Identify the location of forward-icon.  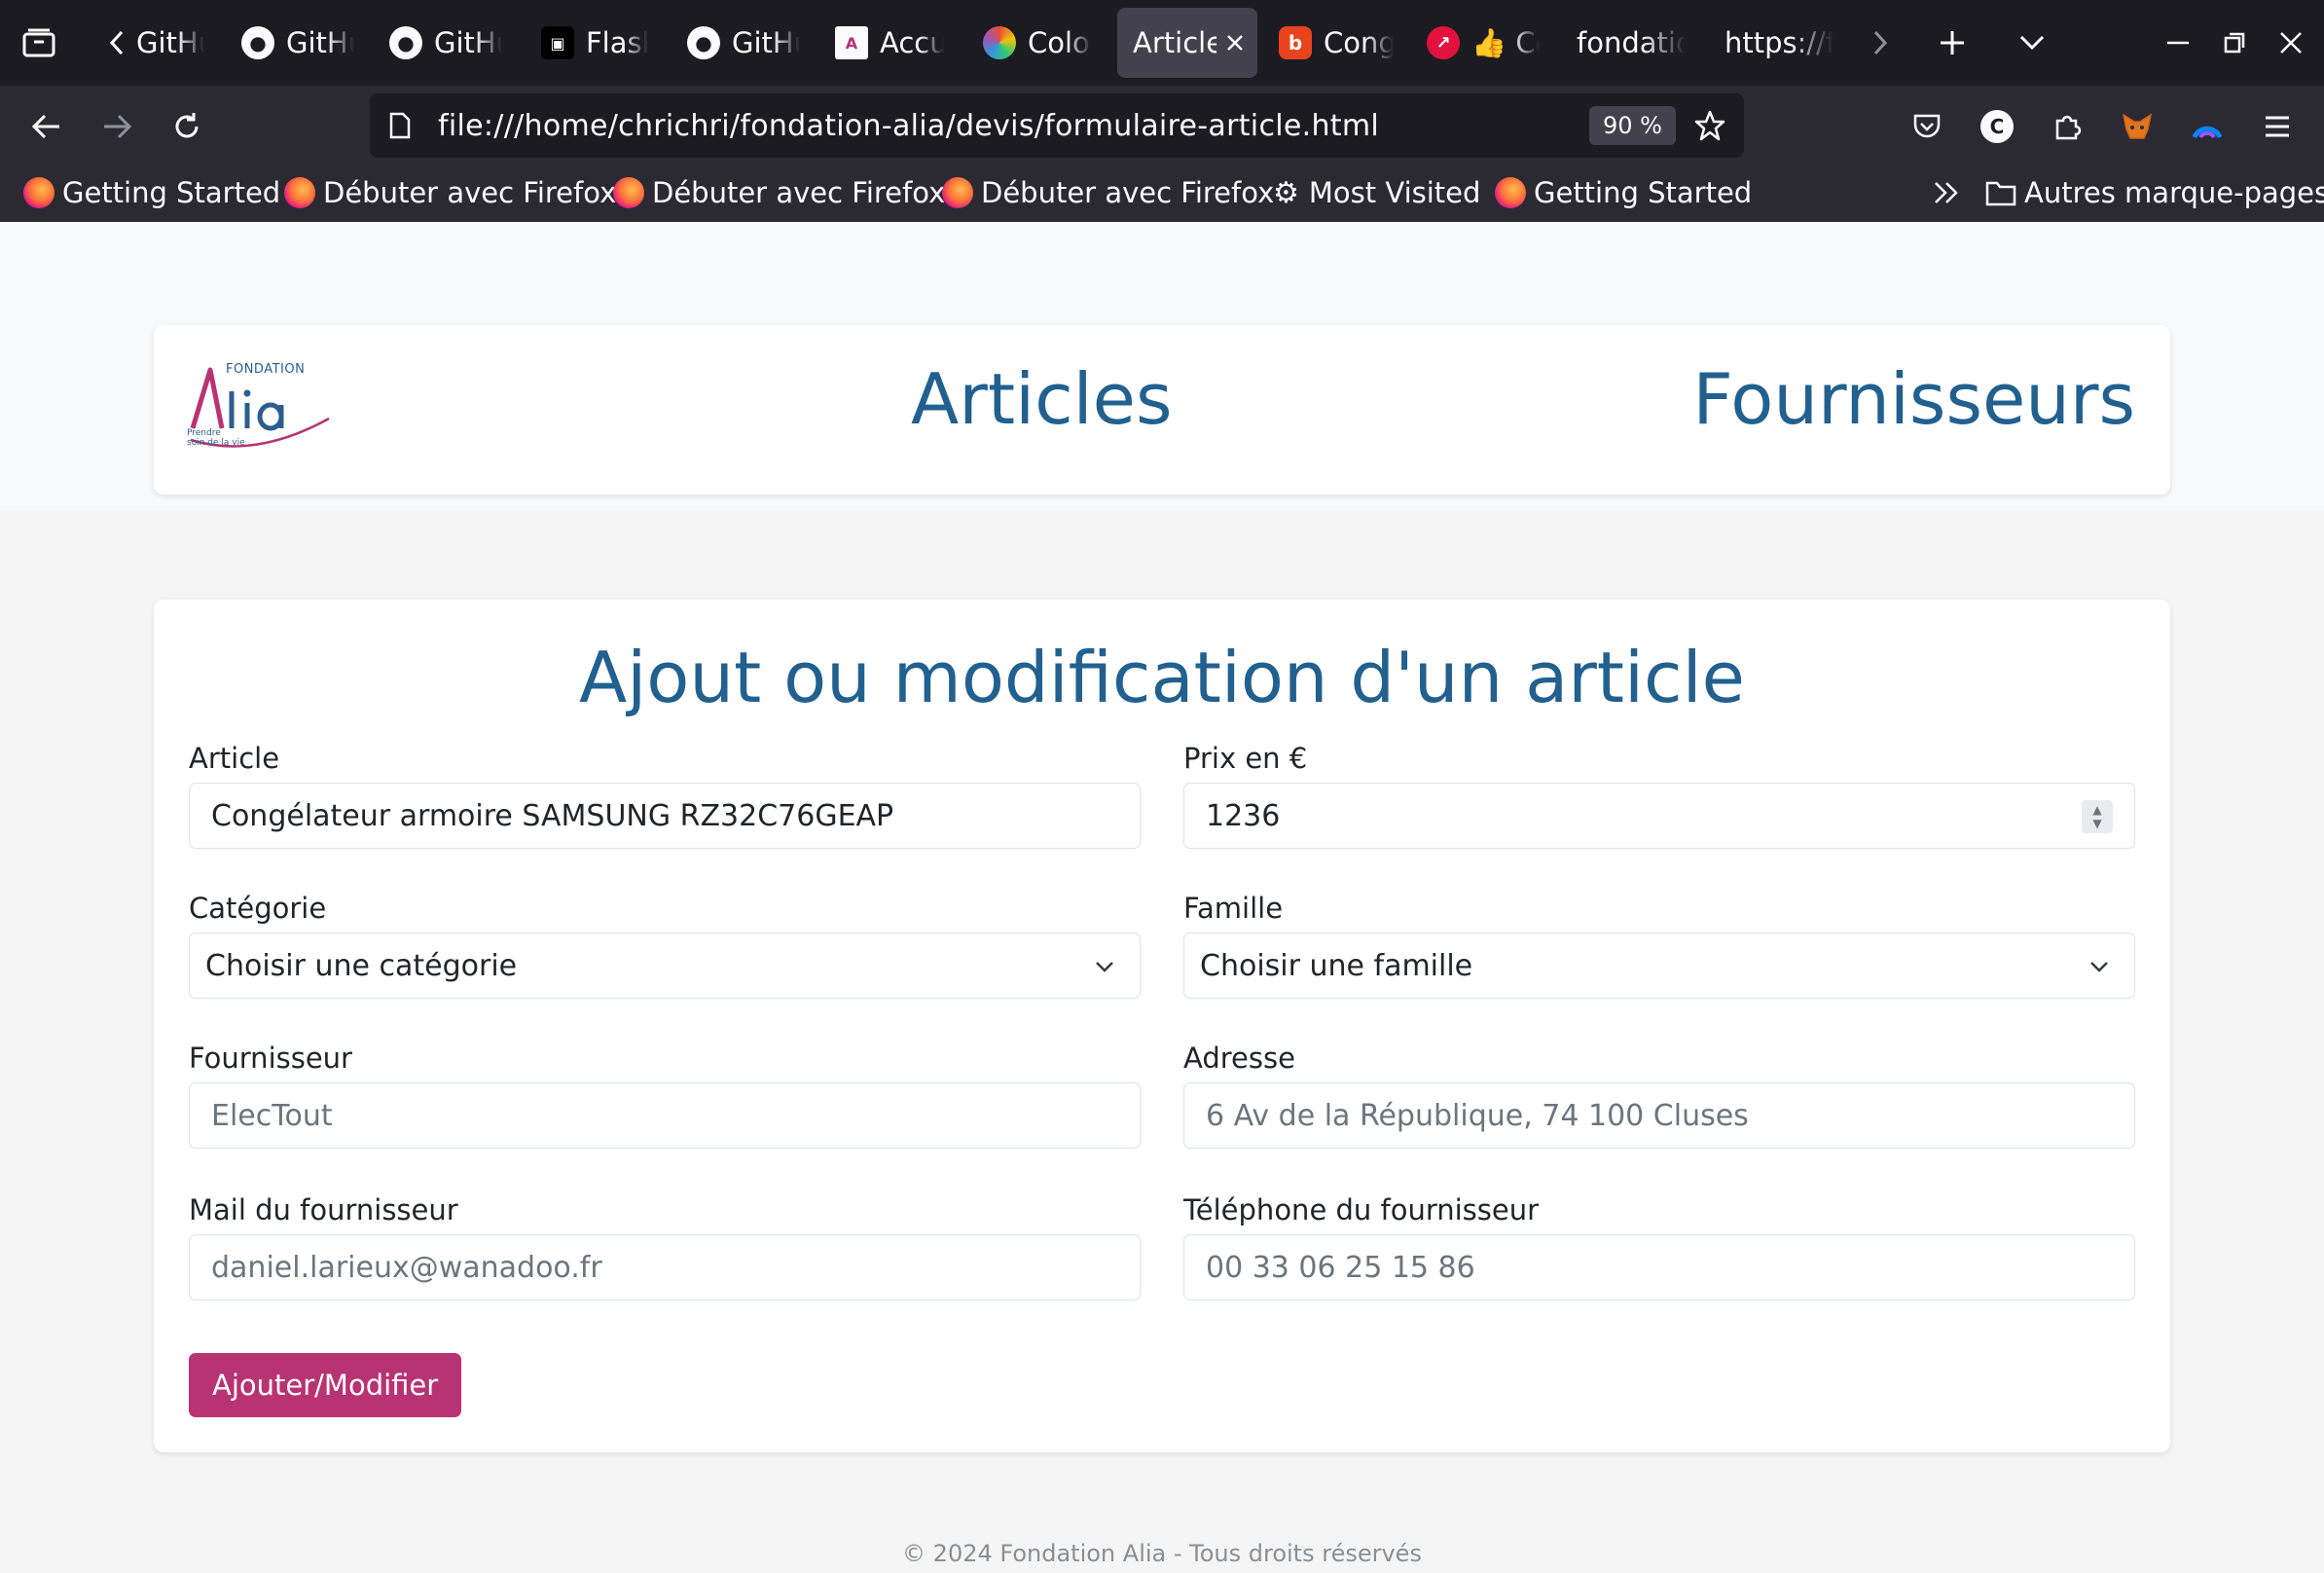
(117, 126).